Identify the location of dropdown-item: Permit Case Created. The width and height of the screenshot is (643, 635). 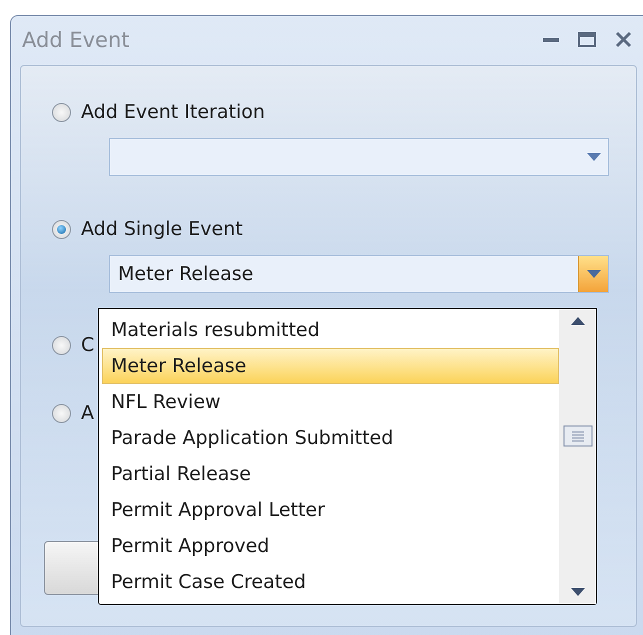
(330, 582).